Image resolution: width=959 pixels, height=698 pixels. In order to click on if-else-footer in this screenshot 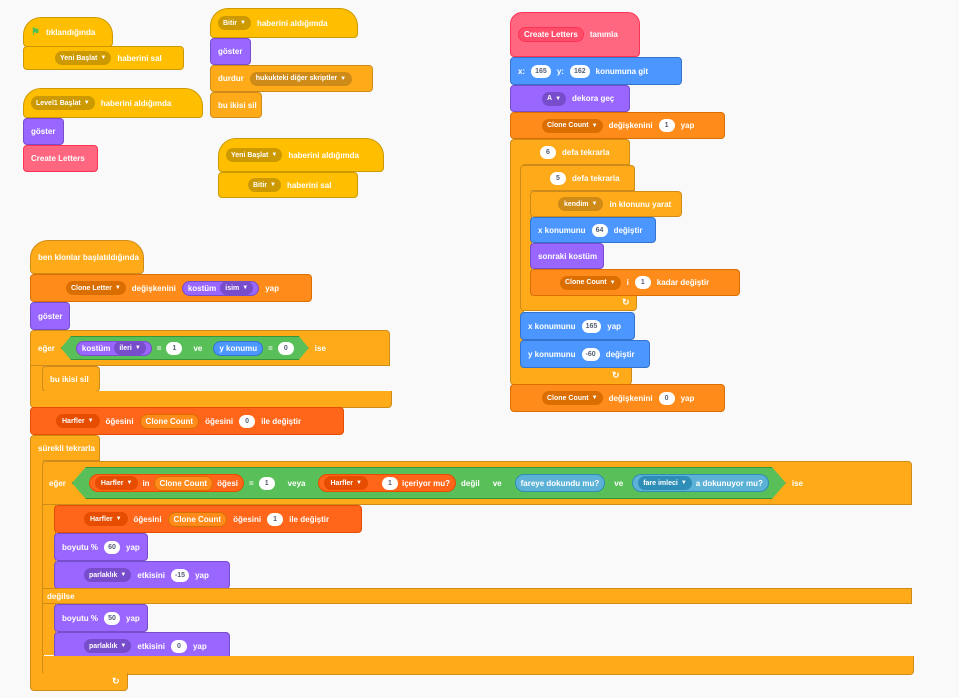, I will do `click(478, 665)`.